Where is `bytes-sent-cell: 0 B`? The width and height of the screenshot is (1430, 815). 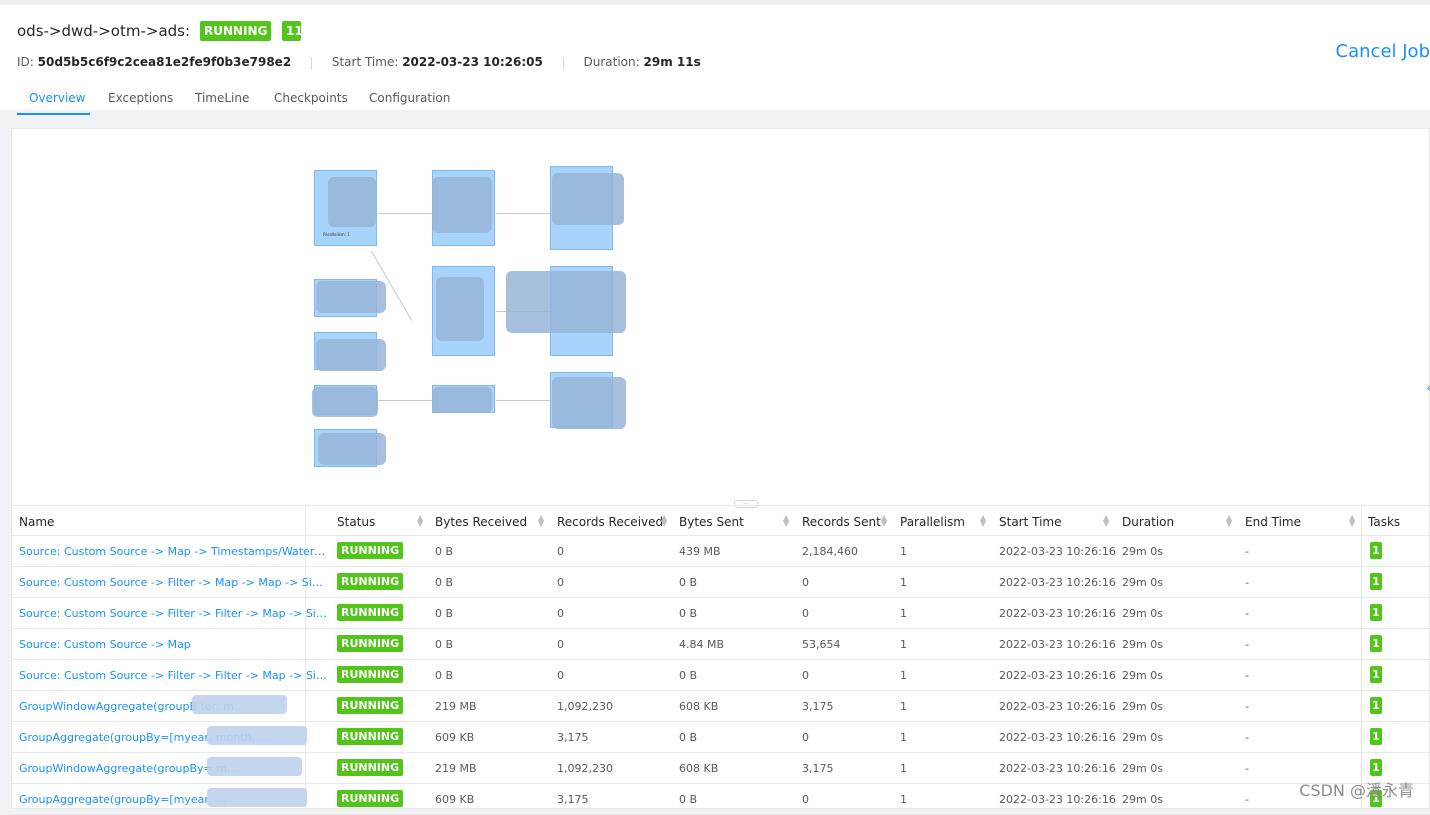 bytes-sent-cell: 0 B is located at coordinates (688, 582).